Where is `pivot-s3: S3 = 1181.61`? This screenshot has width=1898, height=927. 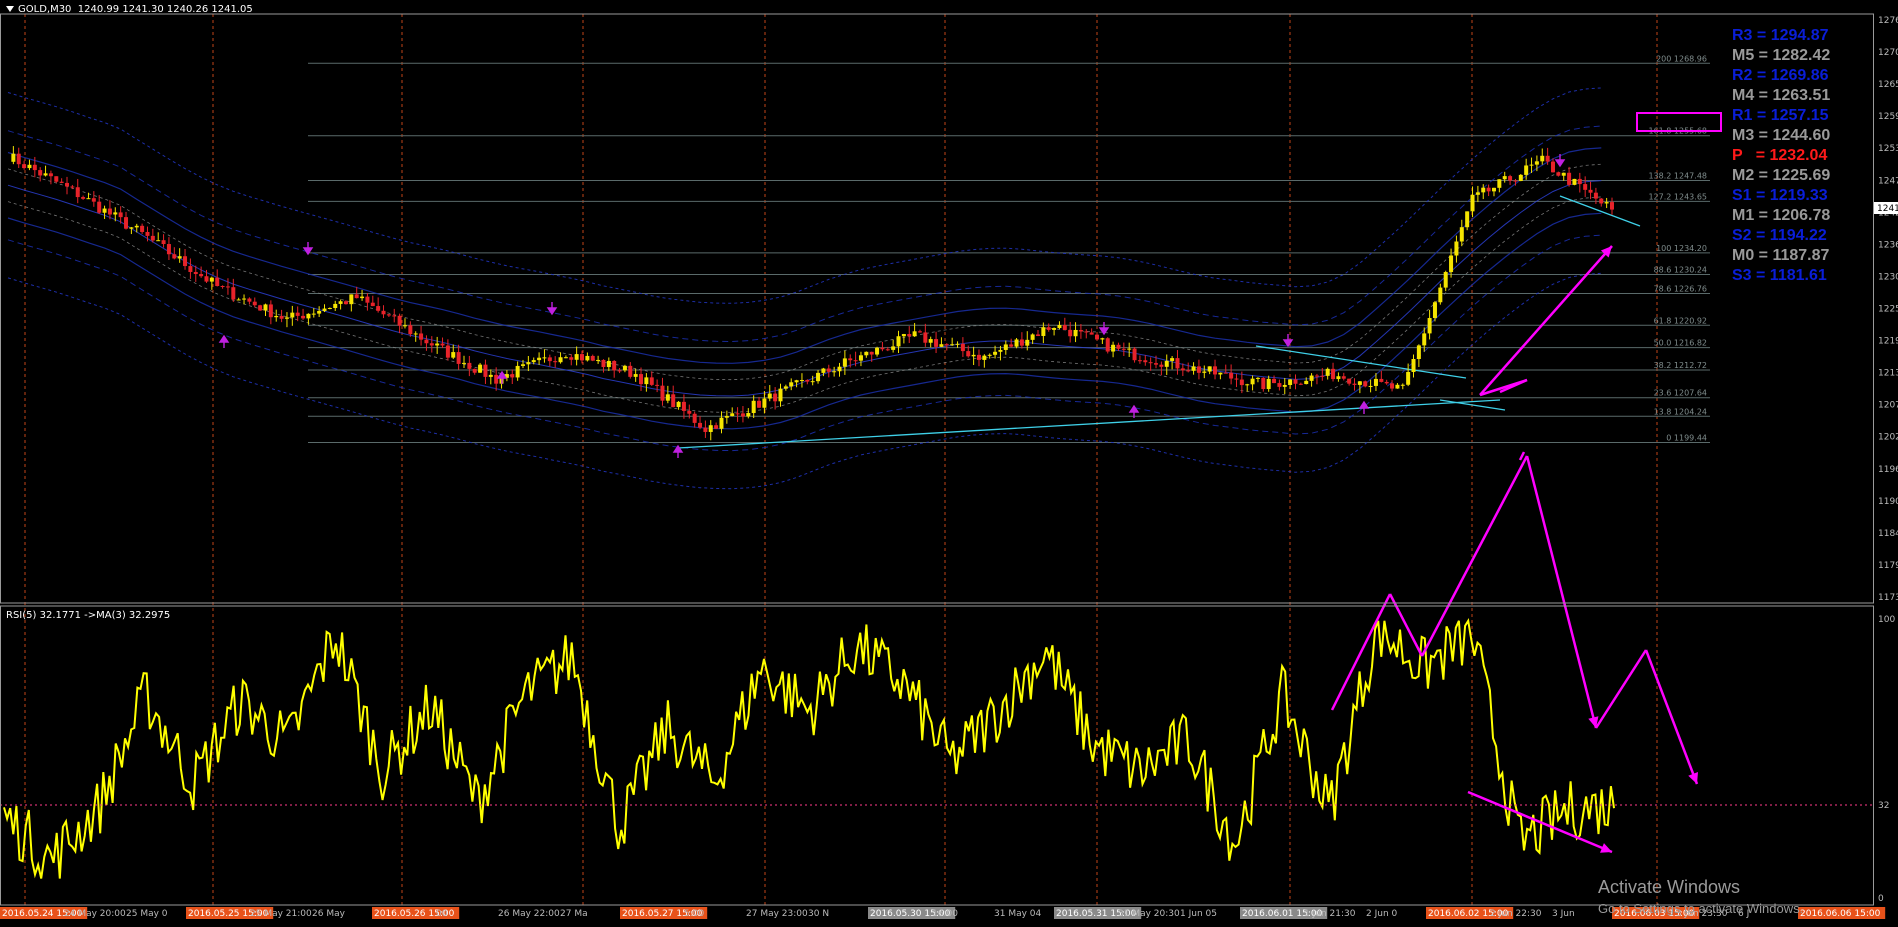 pivot-s3: S3 = 1181.61 is located at coordinates (1779, 275).